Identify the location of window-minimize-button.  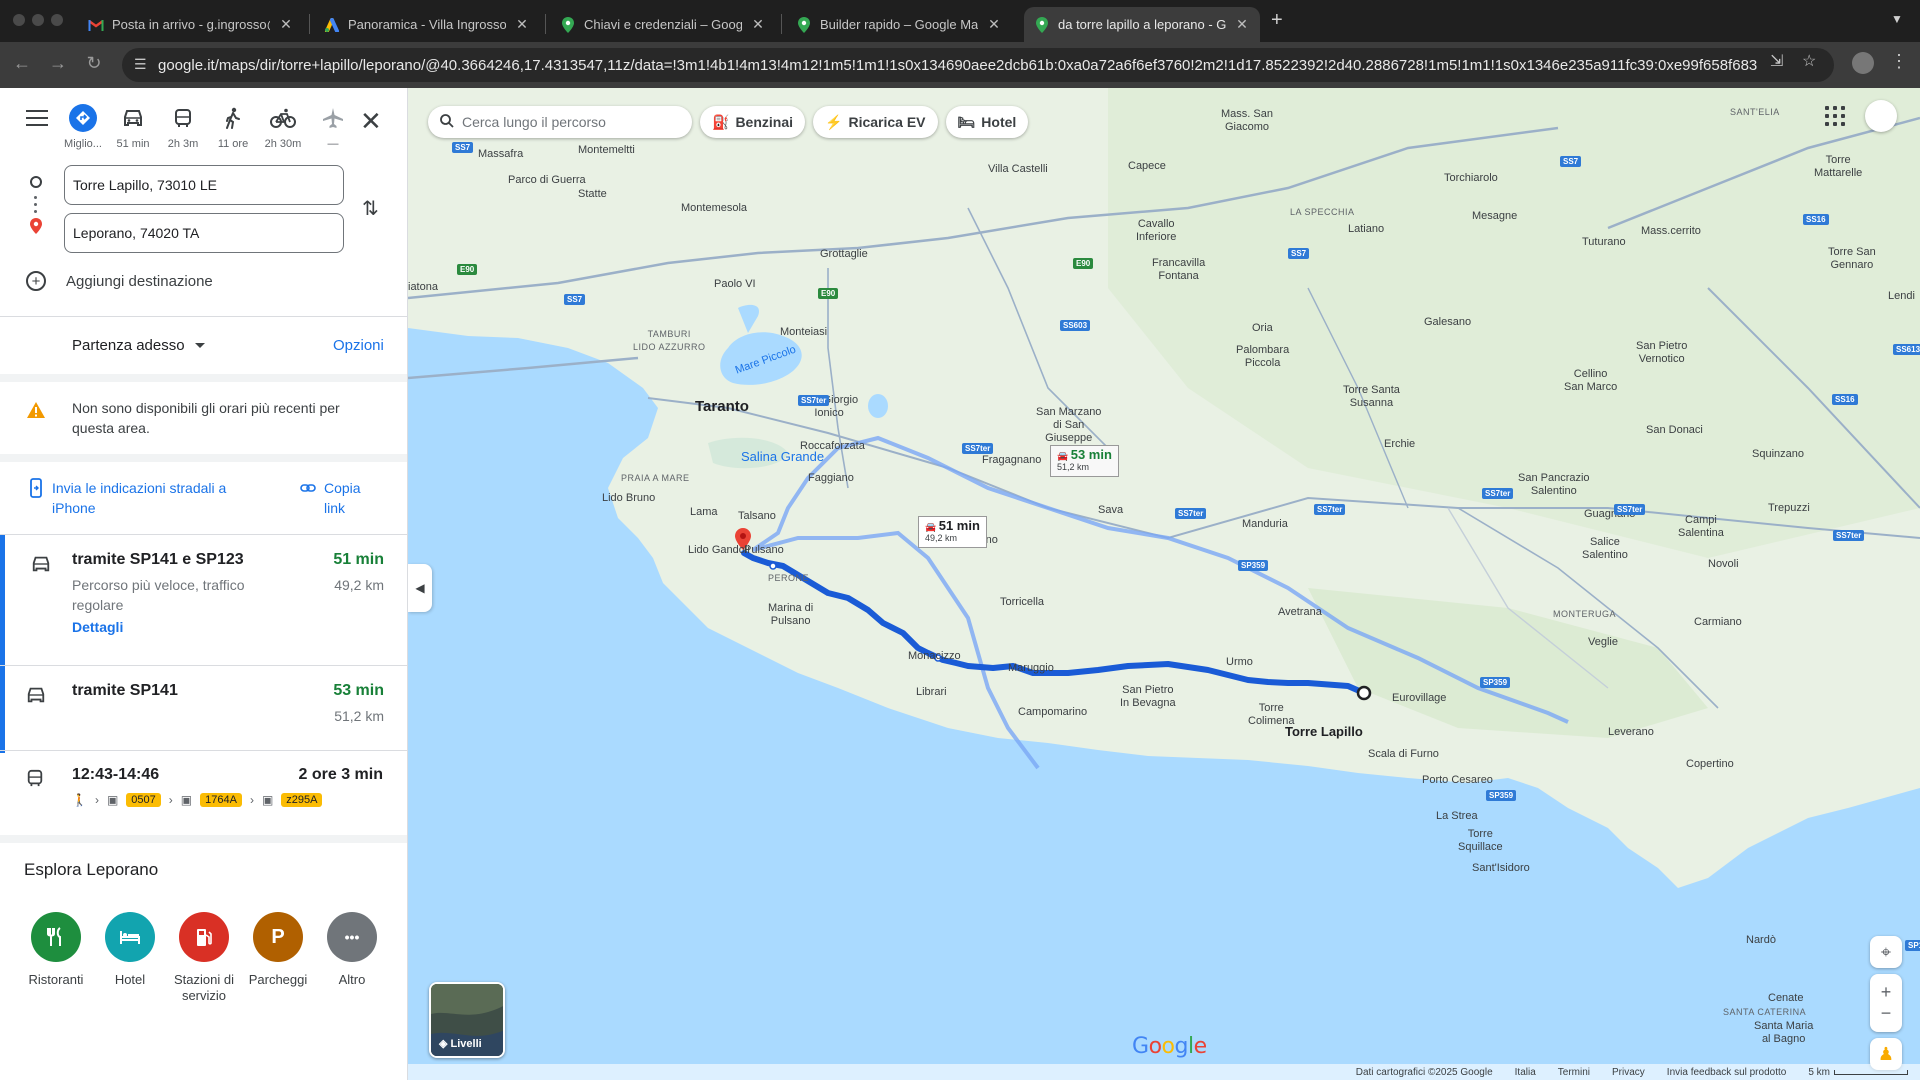
(38, 20).